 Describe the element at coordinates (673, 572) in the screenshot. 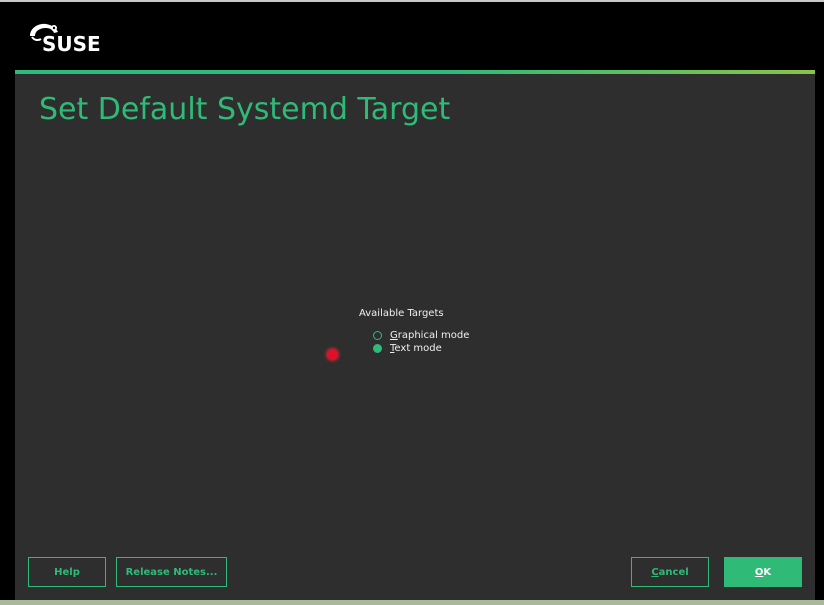

I see `cancel-rest: ancel` at that location.